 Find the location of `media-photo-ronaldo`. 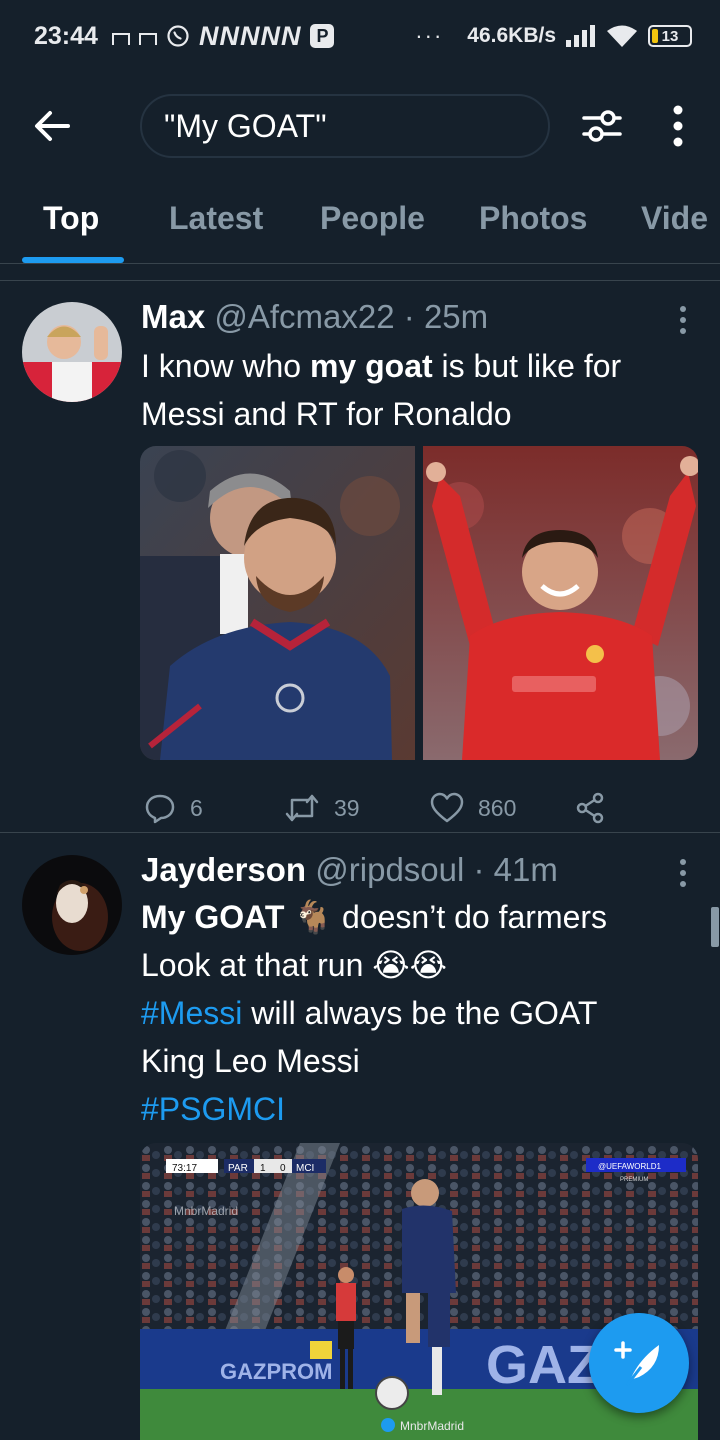

media-photo-ronaldo is located at coordinates (560, 603).